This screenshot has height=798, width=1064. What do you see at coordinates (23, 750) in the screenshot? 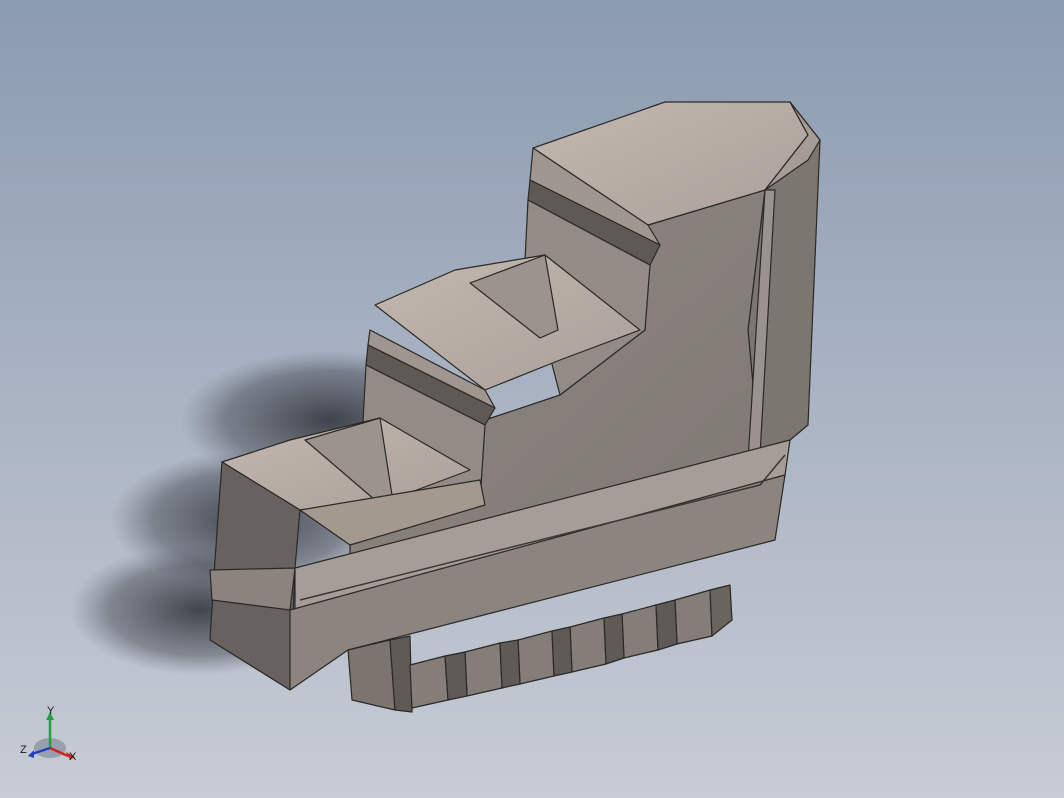
I see `z-axis-label: Z` at bounding box center [23, 750].